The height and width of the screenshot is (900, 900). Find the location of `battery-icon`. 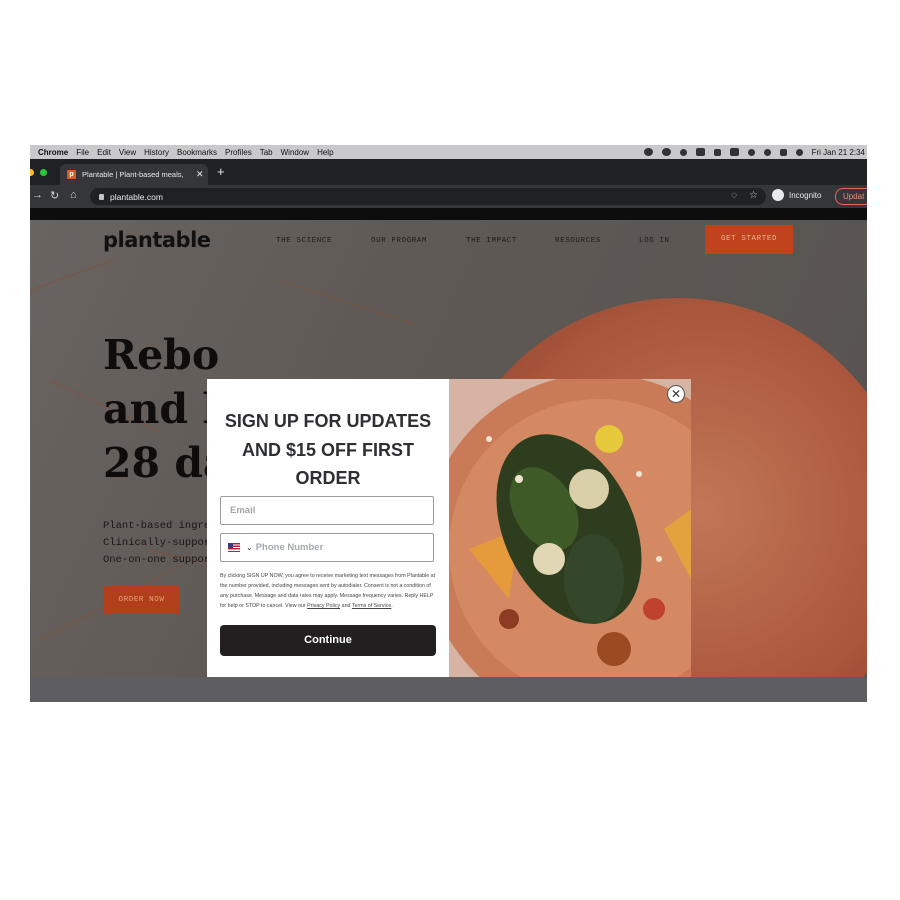

battery-icon is located at coordinates (734, 152).